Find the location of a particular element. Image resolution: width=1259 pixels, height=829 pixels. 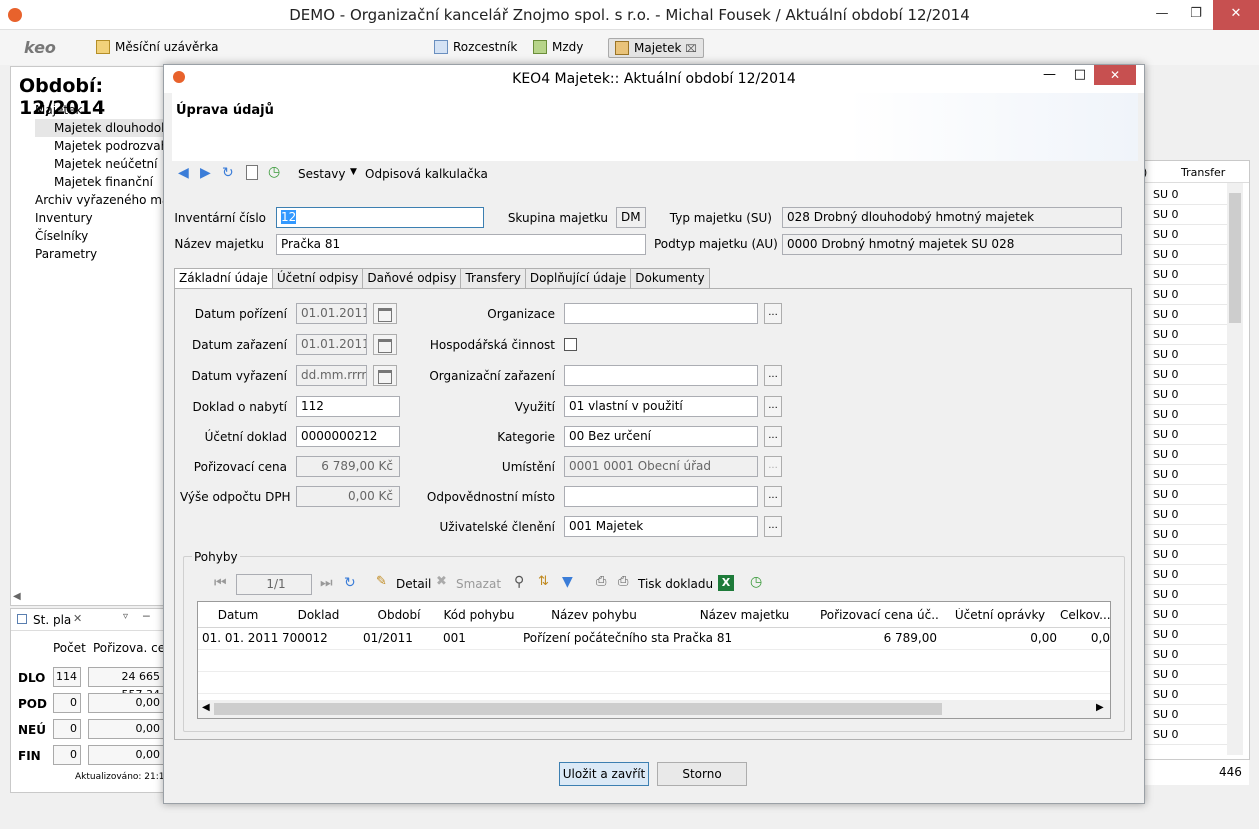

search-icon: ⚲ is located at coordinates (519, 582).